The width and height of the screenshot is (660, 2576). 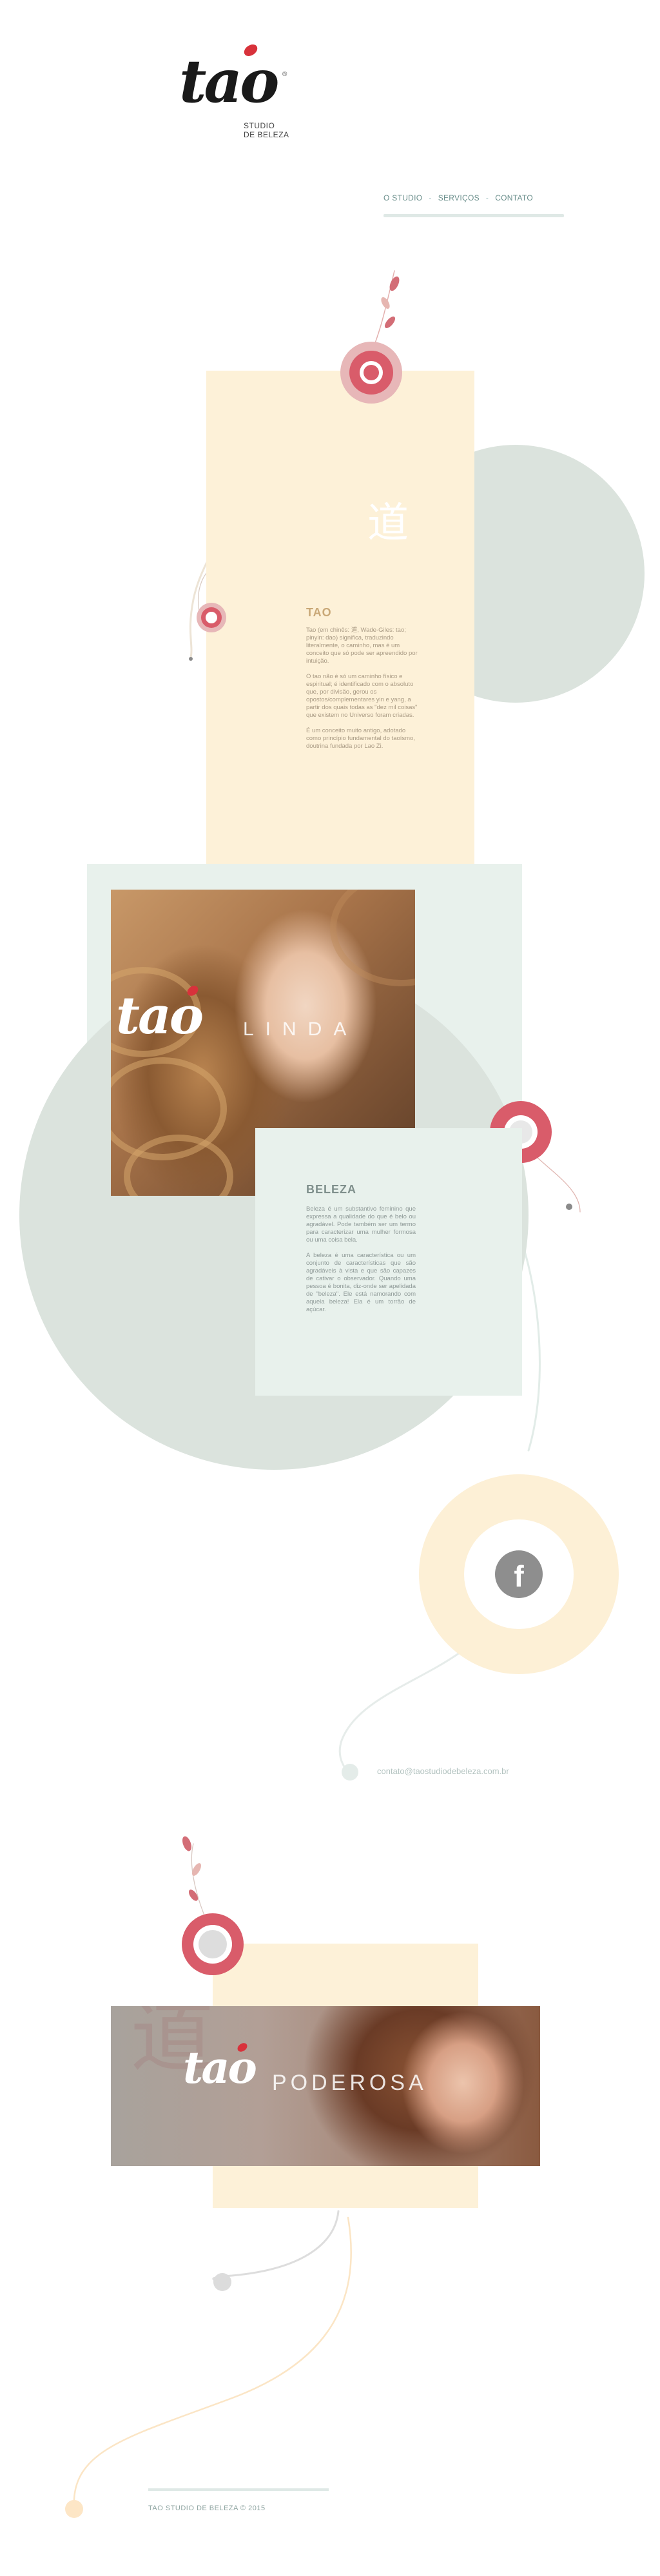 What do you see at coordinates (443, 1771) in the screenshot?
I see `contact-email-link: contato@taostudiodebeleza.com.br` at bounding box center [443, 1771].